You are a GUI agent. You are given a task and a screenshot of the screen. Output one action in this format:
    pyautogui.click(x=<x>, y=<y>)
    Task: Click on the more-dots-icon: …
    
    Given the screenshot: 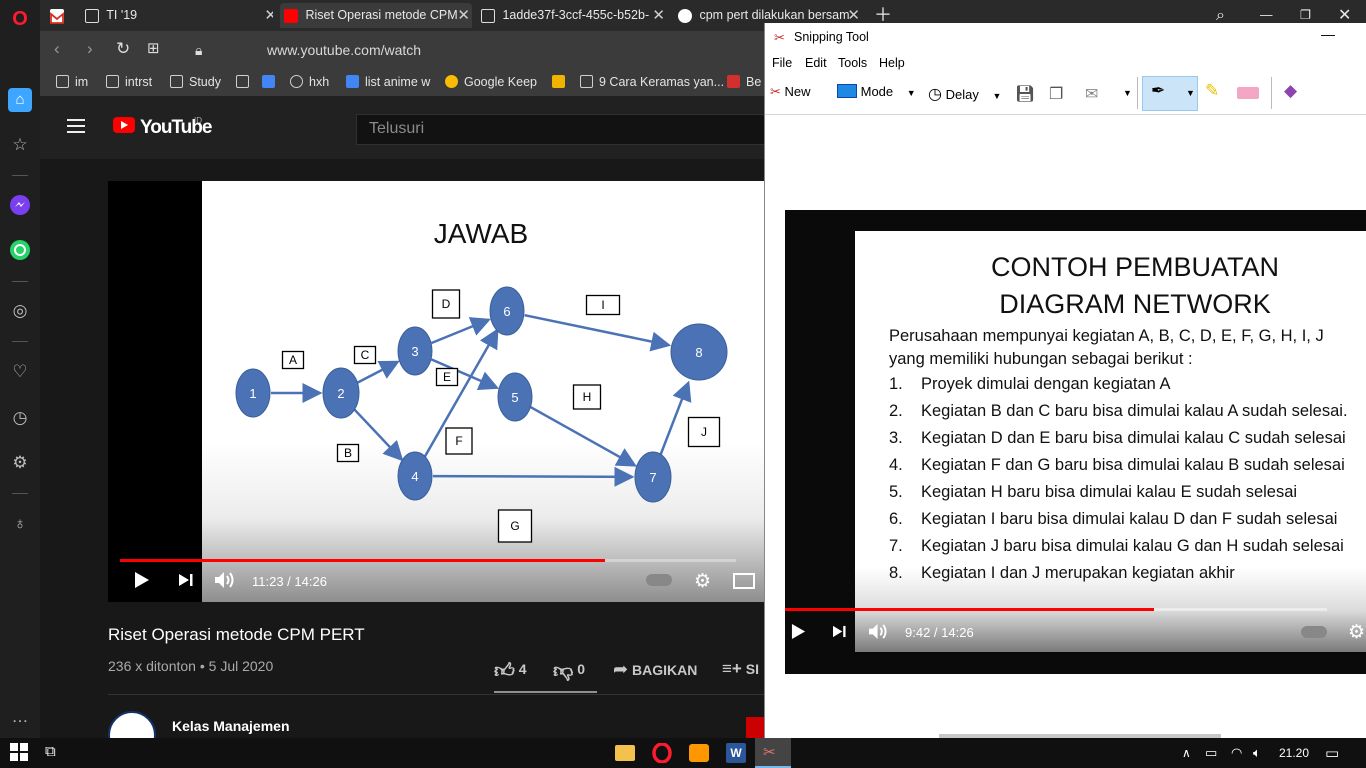 What is the action you would take?
    pyautogui.click(x=20, y=717)
    